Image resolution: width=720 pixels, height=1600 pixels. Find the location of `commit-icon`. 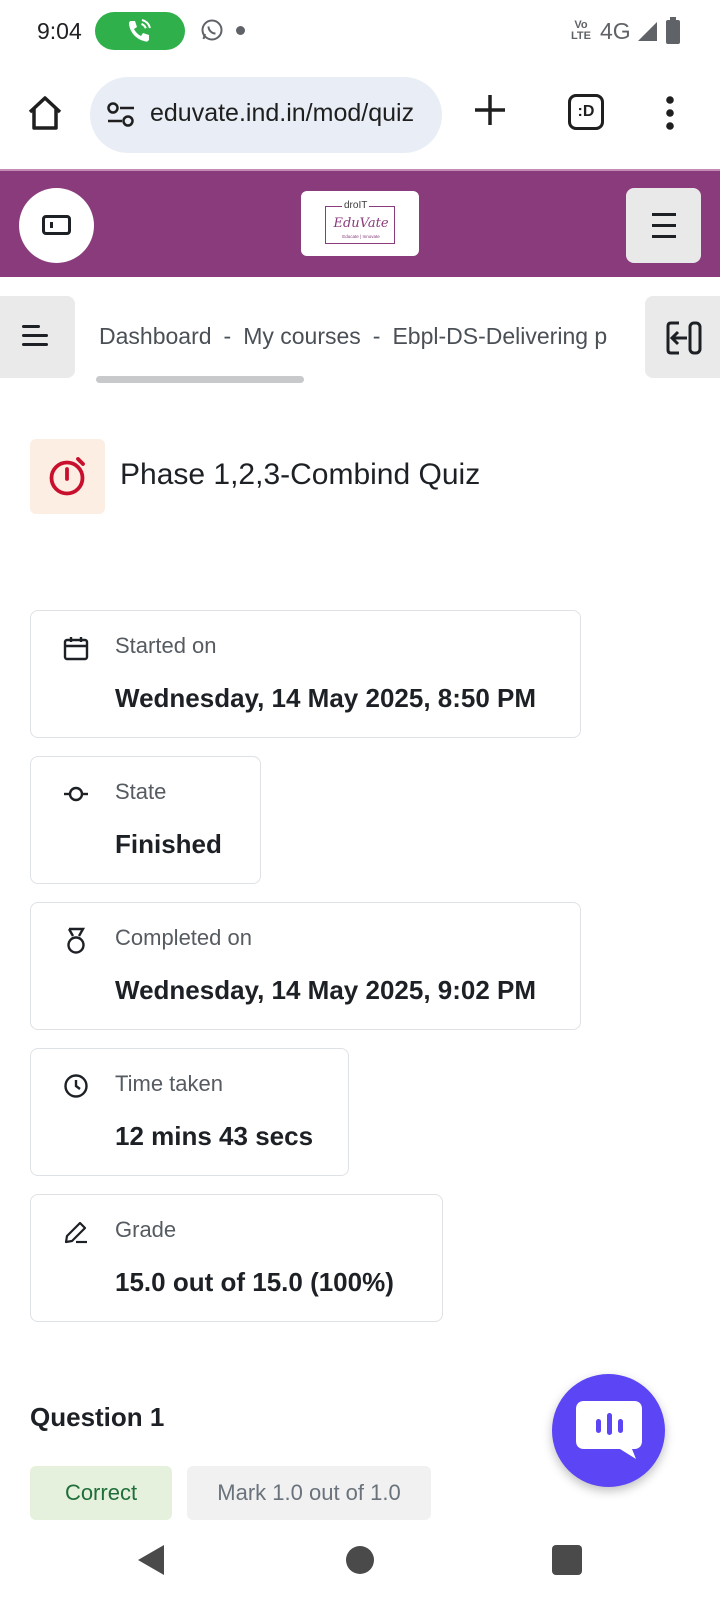

commit-icon is located at coordinates (76, 794).